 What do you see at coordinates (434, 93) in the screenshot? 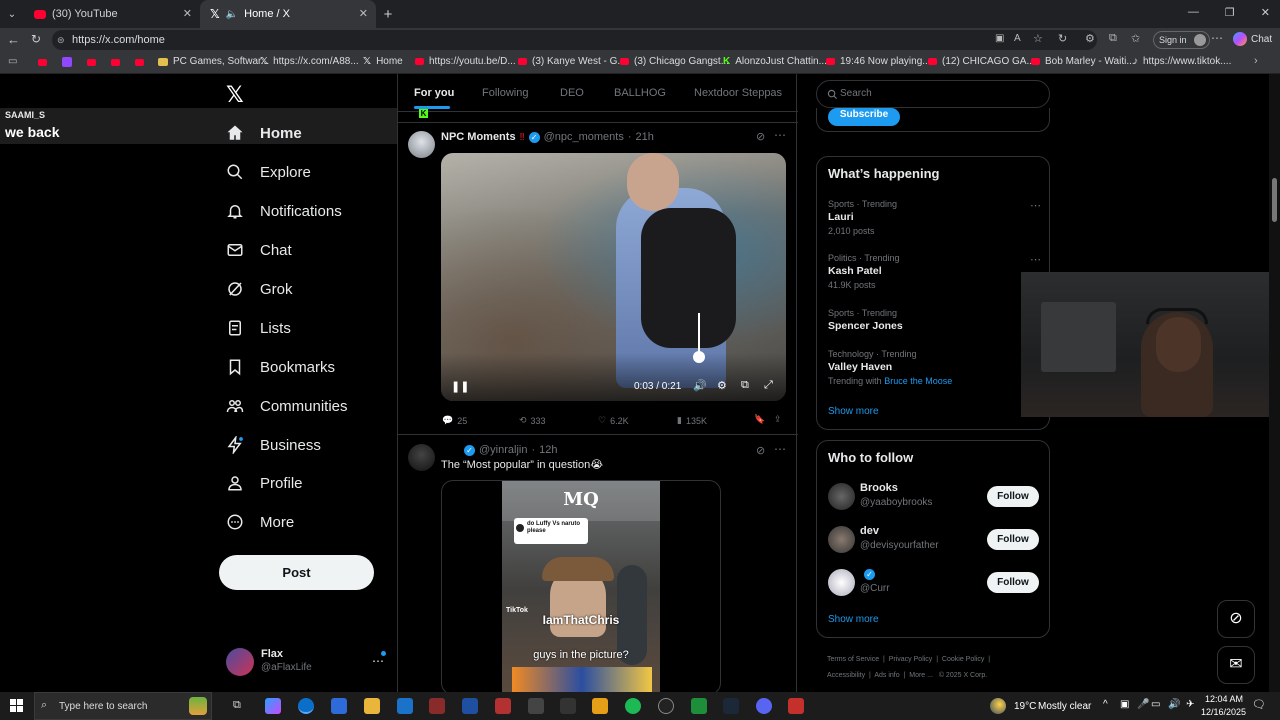
I see `tab-for-you: For you` at bounding box center [434, 93].